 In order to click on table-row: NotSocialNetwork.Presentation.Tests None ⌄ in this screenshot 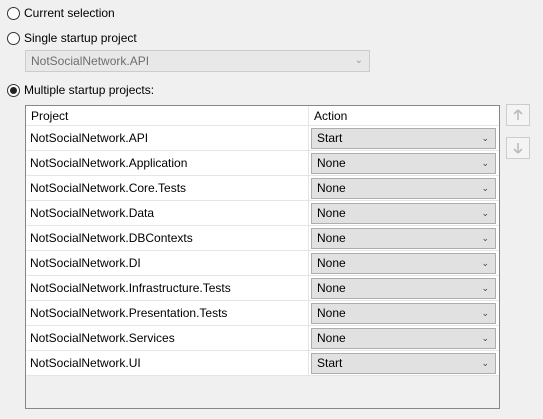, I will do `click(262, 313)`.